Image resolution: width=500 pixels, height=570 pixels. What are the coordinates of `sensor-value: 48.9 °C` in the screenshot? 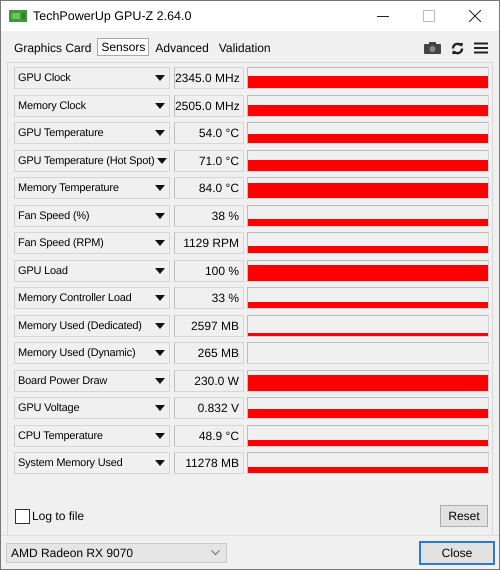 It's located at (209, 435).